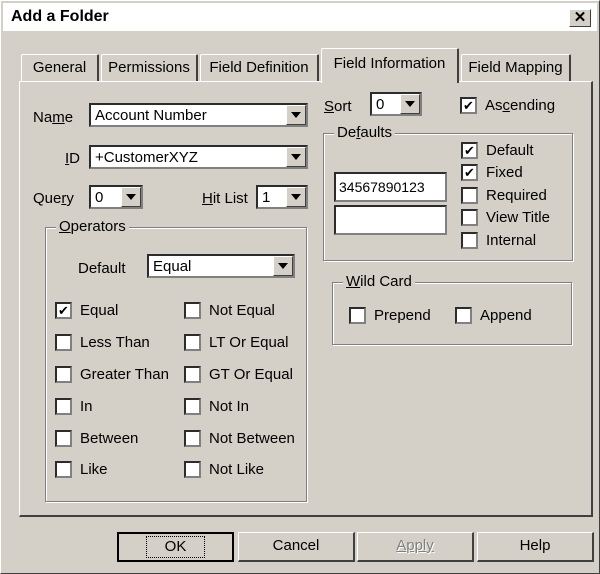 Image resolution: width=600 pixels, height=574 pixels. I want to click on sort-label: Sort, so click(338, 106).